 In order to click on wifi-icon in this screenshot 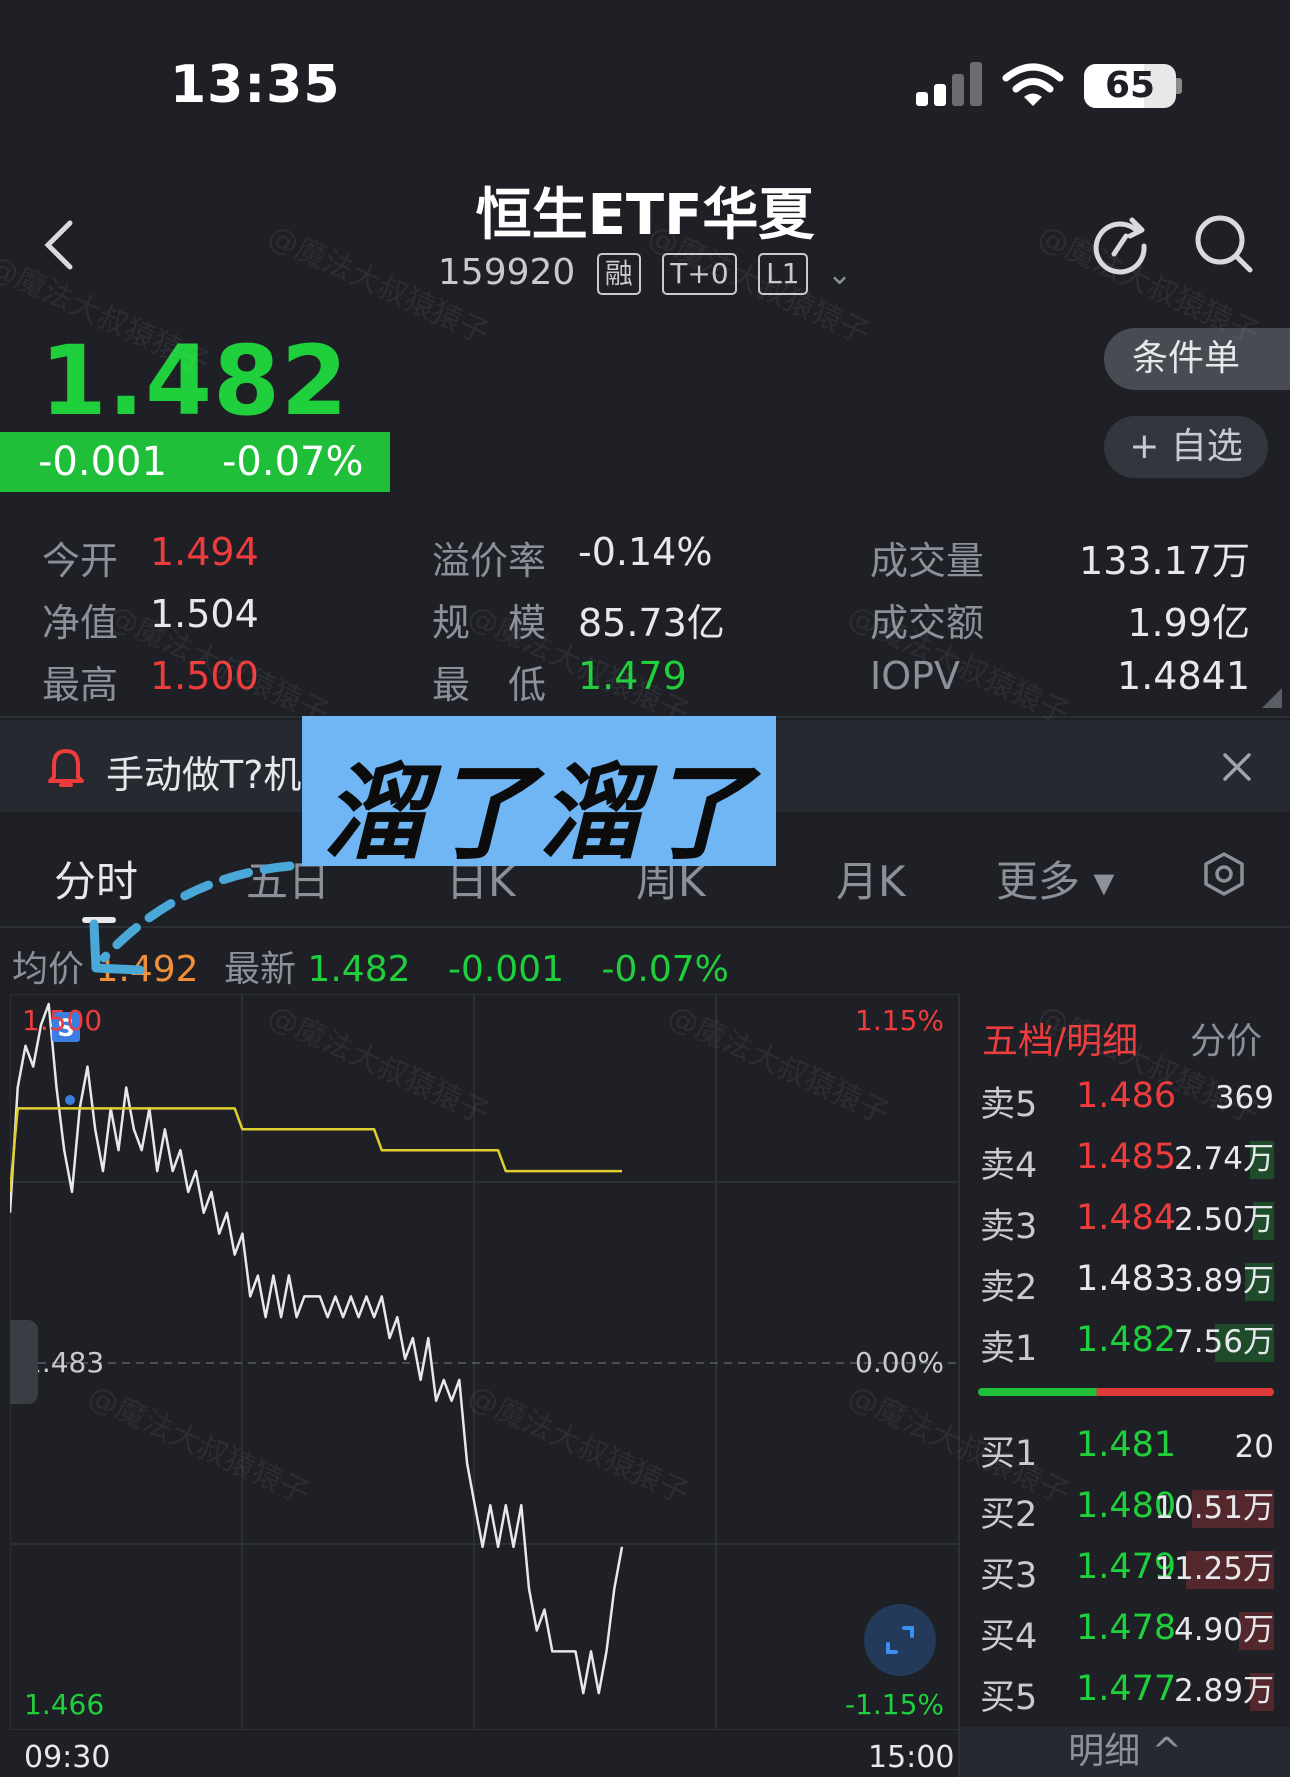, I will do `click(1033, 84)`.